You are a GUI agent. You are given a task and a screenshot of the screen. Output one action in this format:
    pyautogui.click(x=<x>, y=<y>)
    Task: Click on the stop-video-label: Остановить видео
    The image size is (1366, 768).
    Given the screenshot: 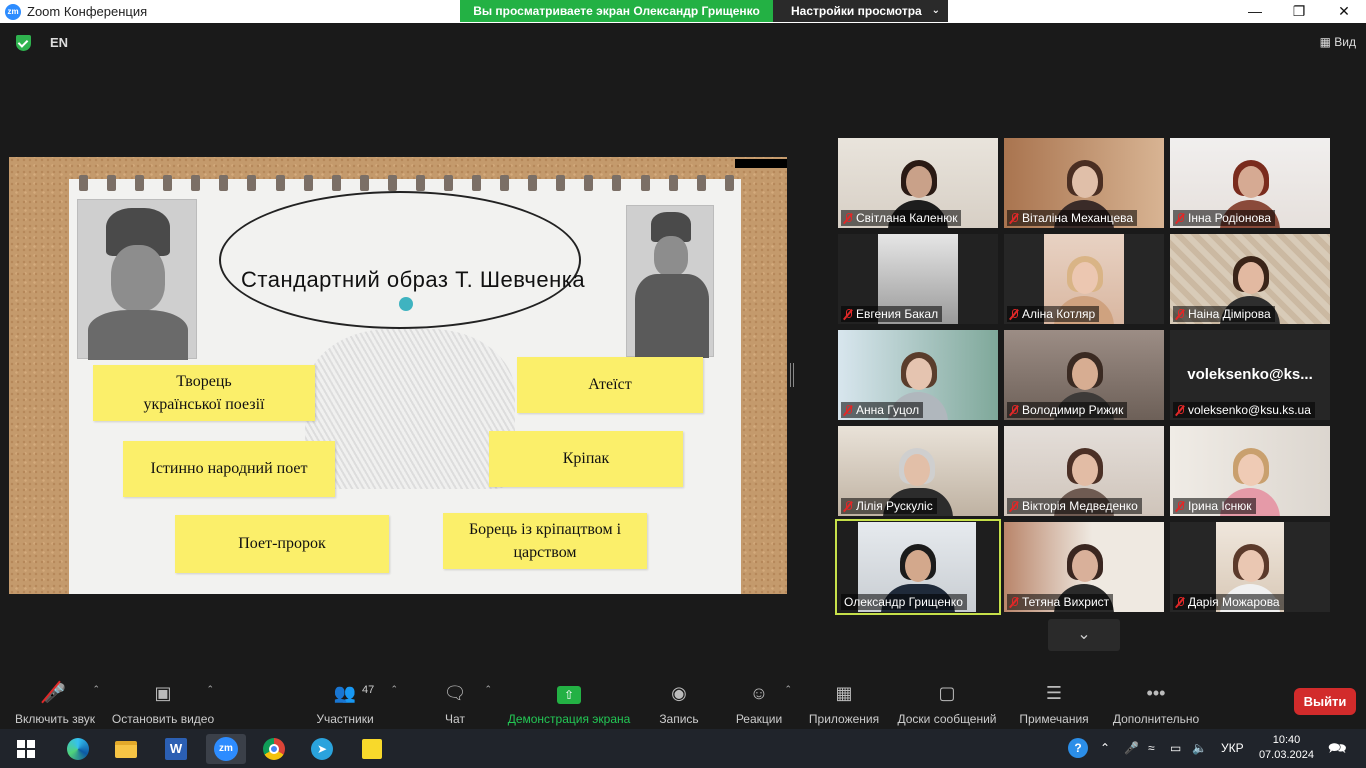 What is the action you would take?
    pyautogui.click(x=163, y=719)
    